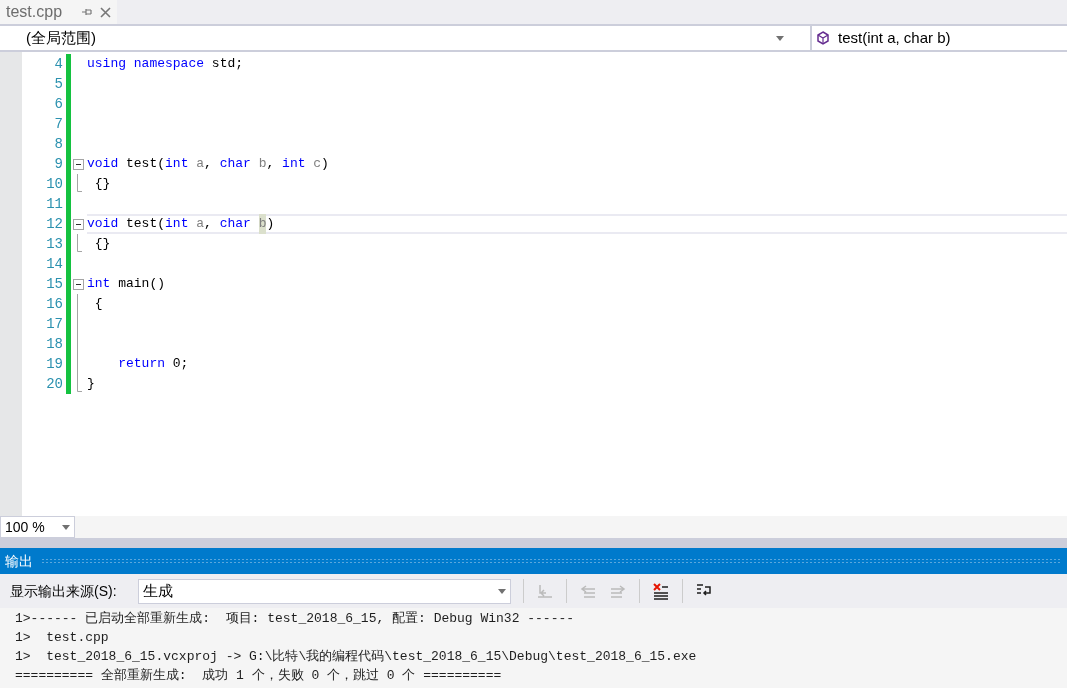  What do you see at coordinates (58, 144) in the screenshot?
I see `line-number: 8` at bounding box center [58, 144].